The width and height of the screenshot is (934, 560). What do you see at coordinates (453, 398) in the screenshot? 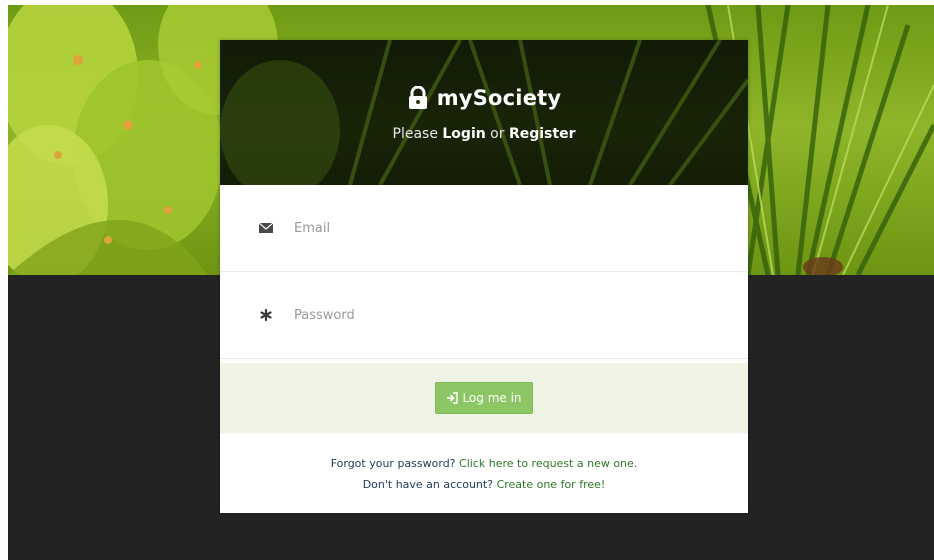
I see `sign-in-icon` at bounding box center [453, 398].